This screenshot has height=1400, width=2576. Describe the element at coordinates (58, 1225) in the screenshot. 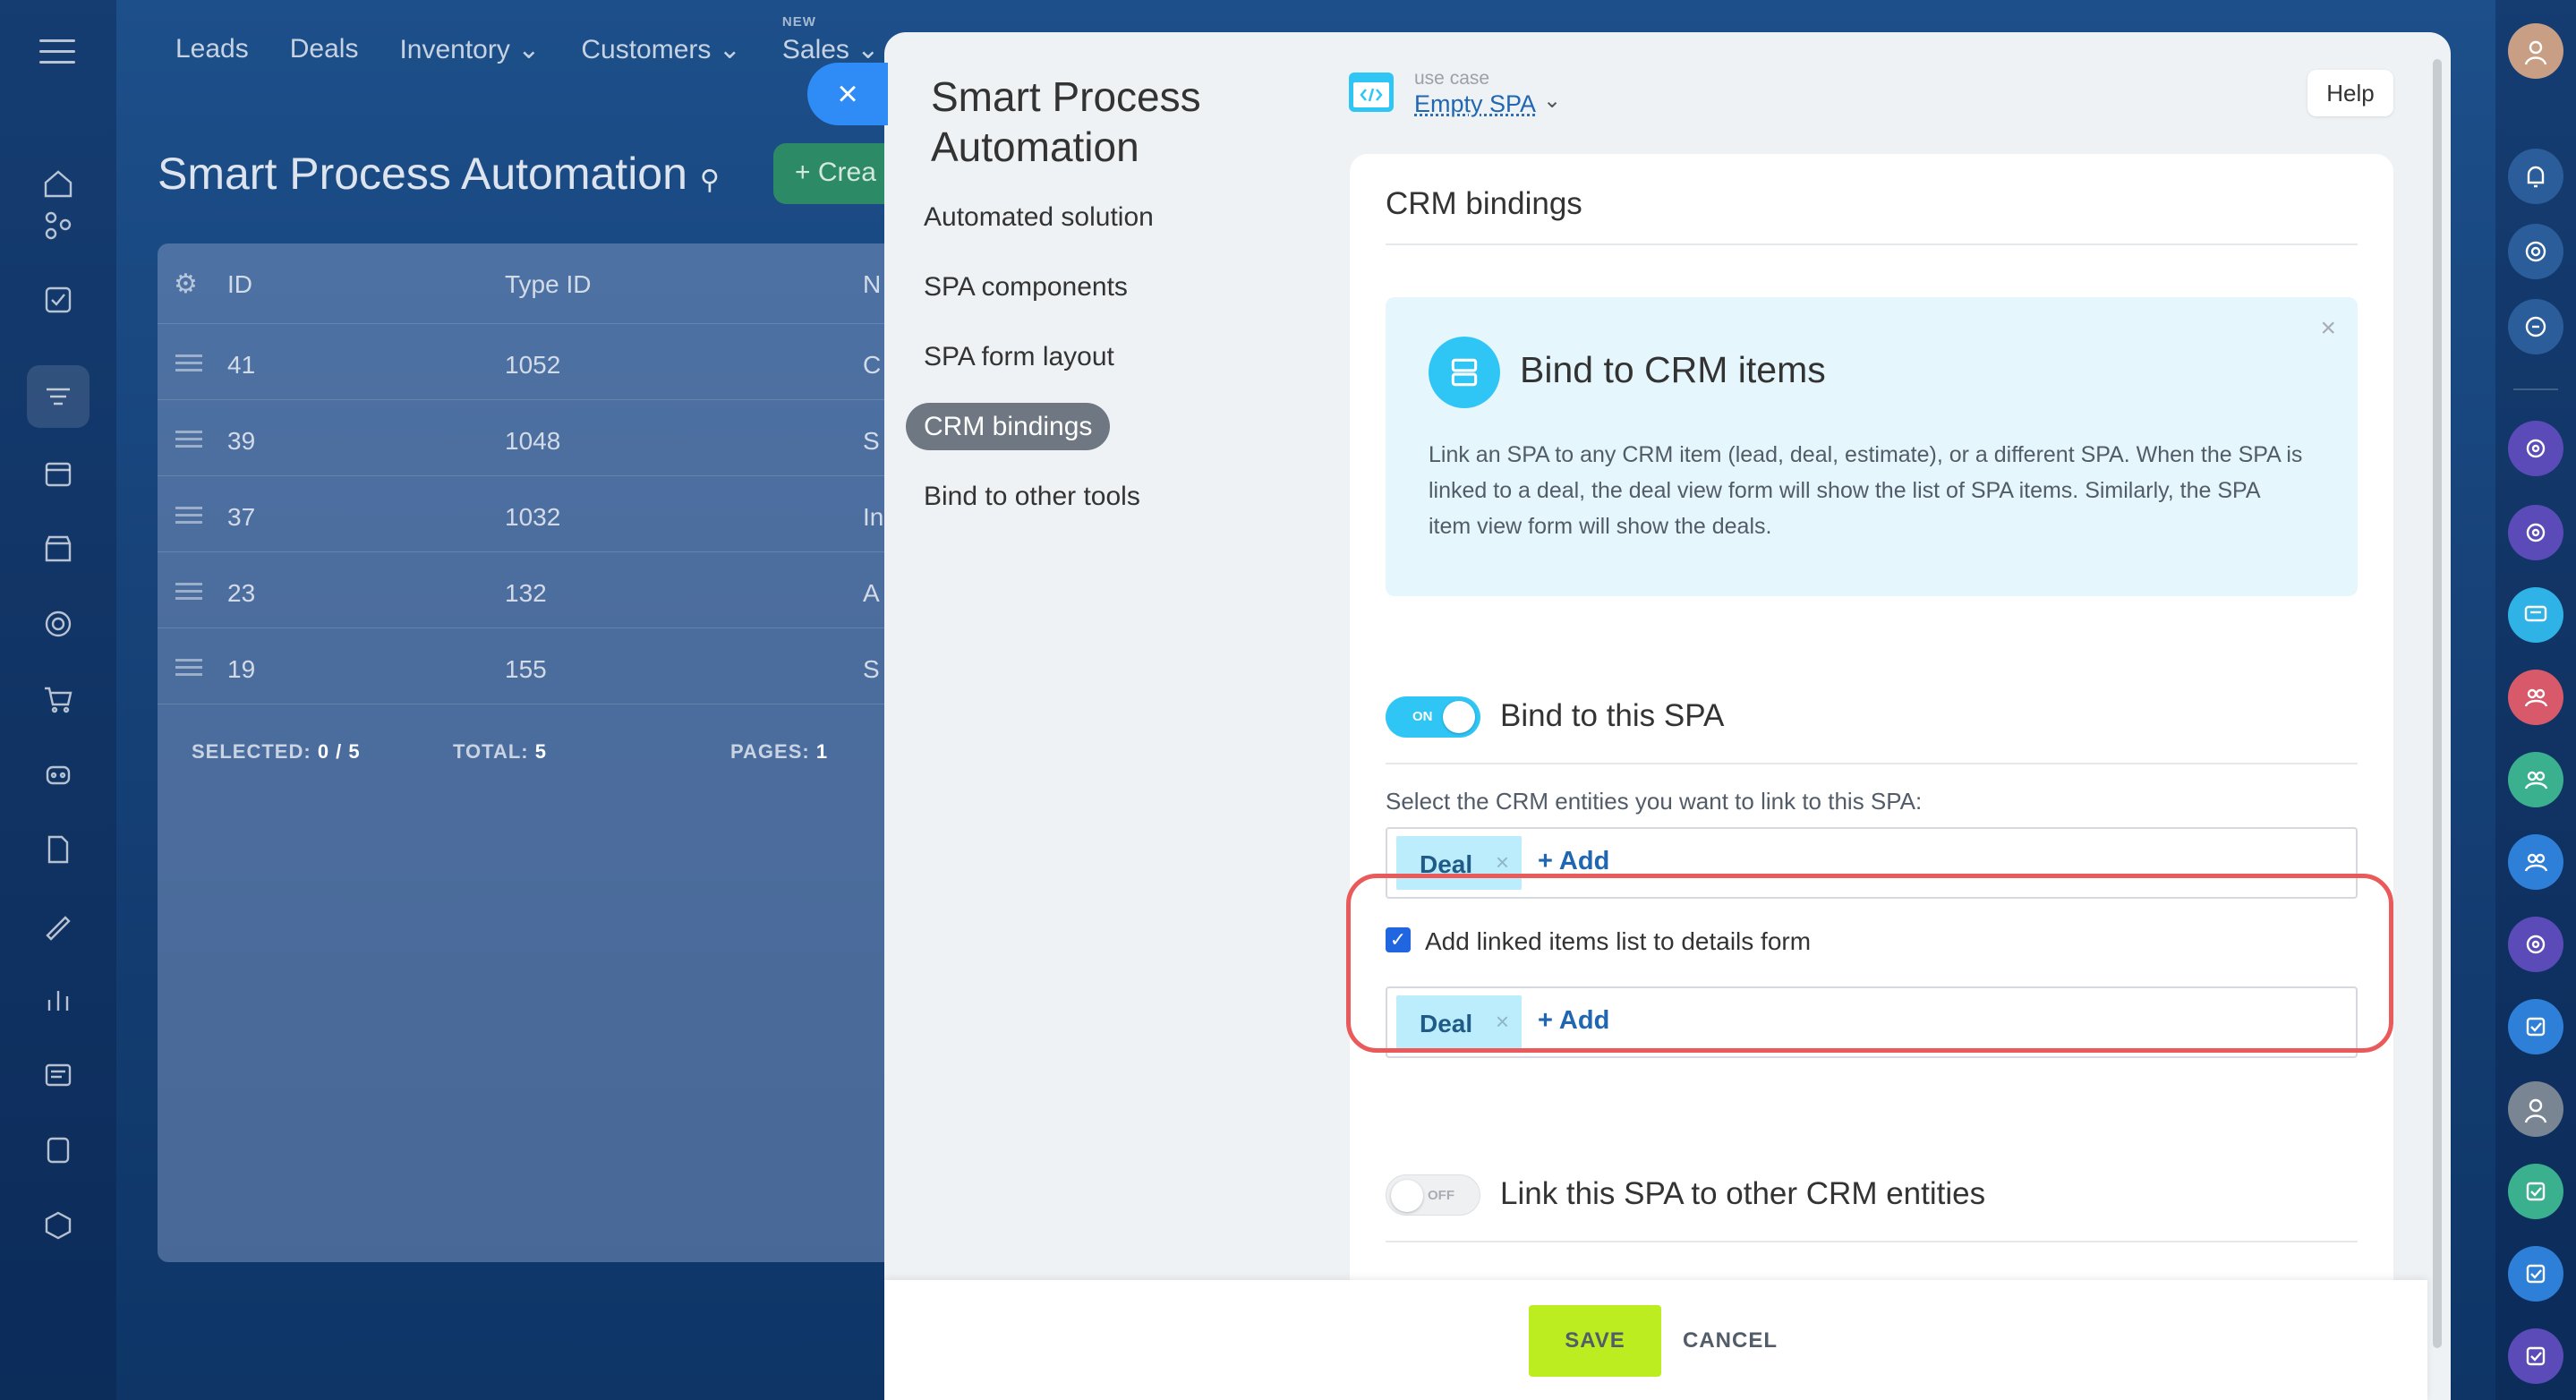

I see `box-icon` at that location.